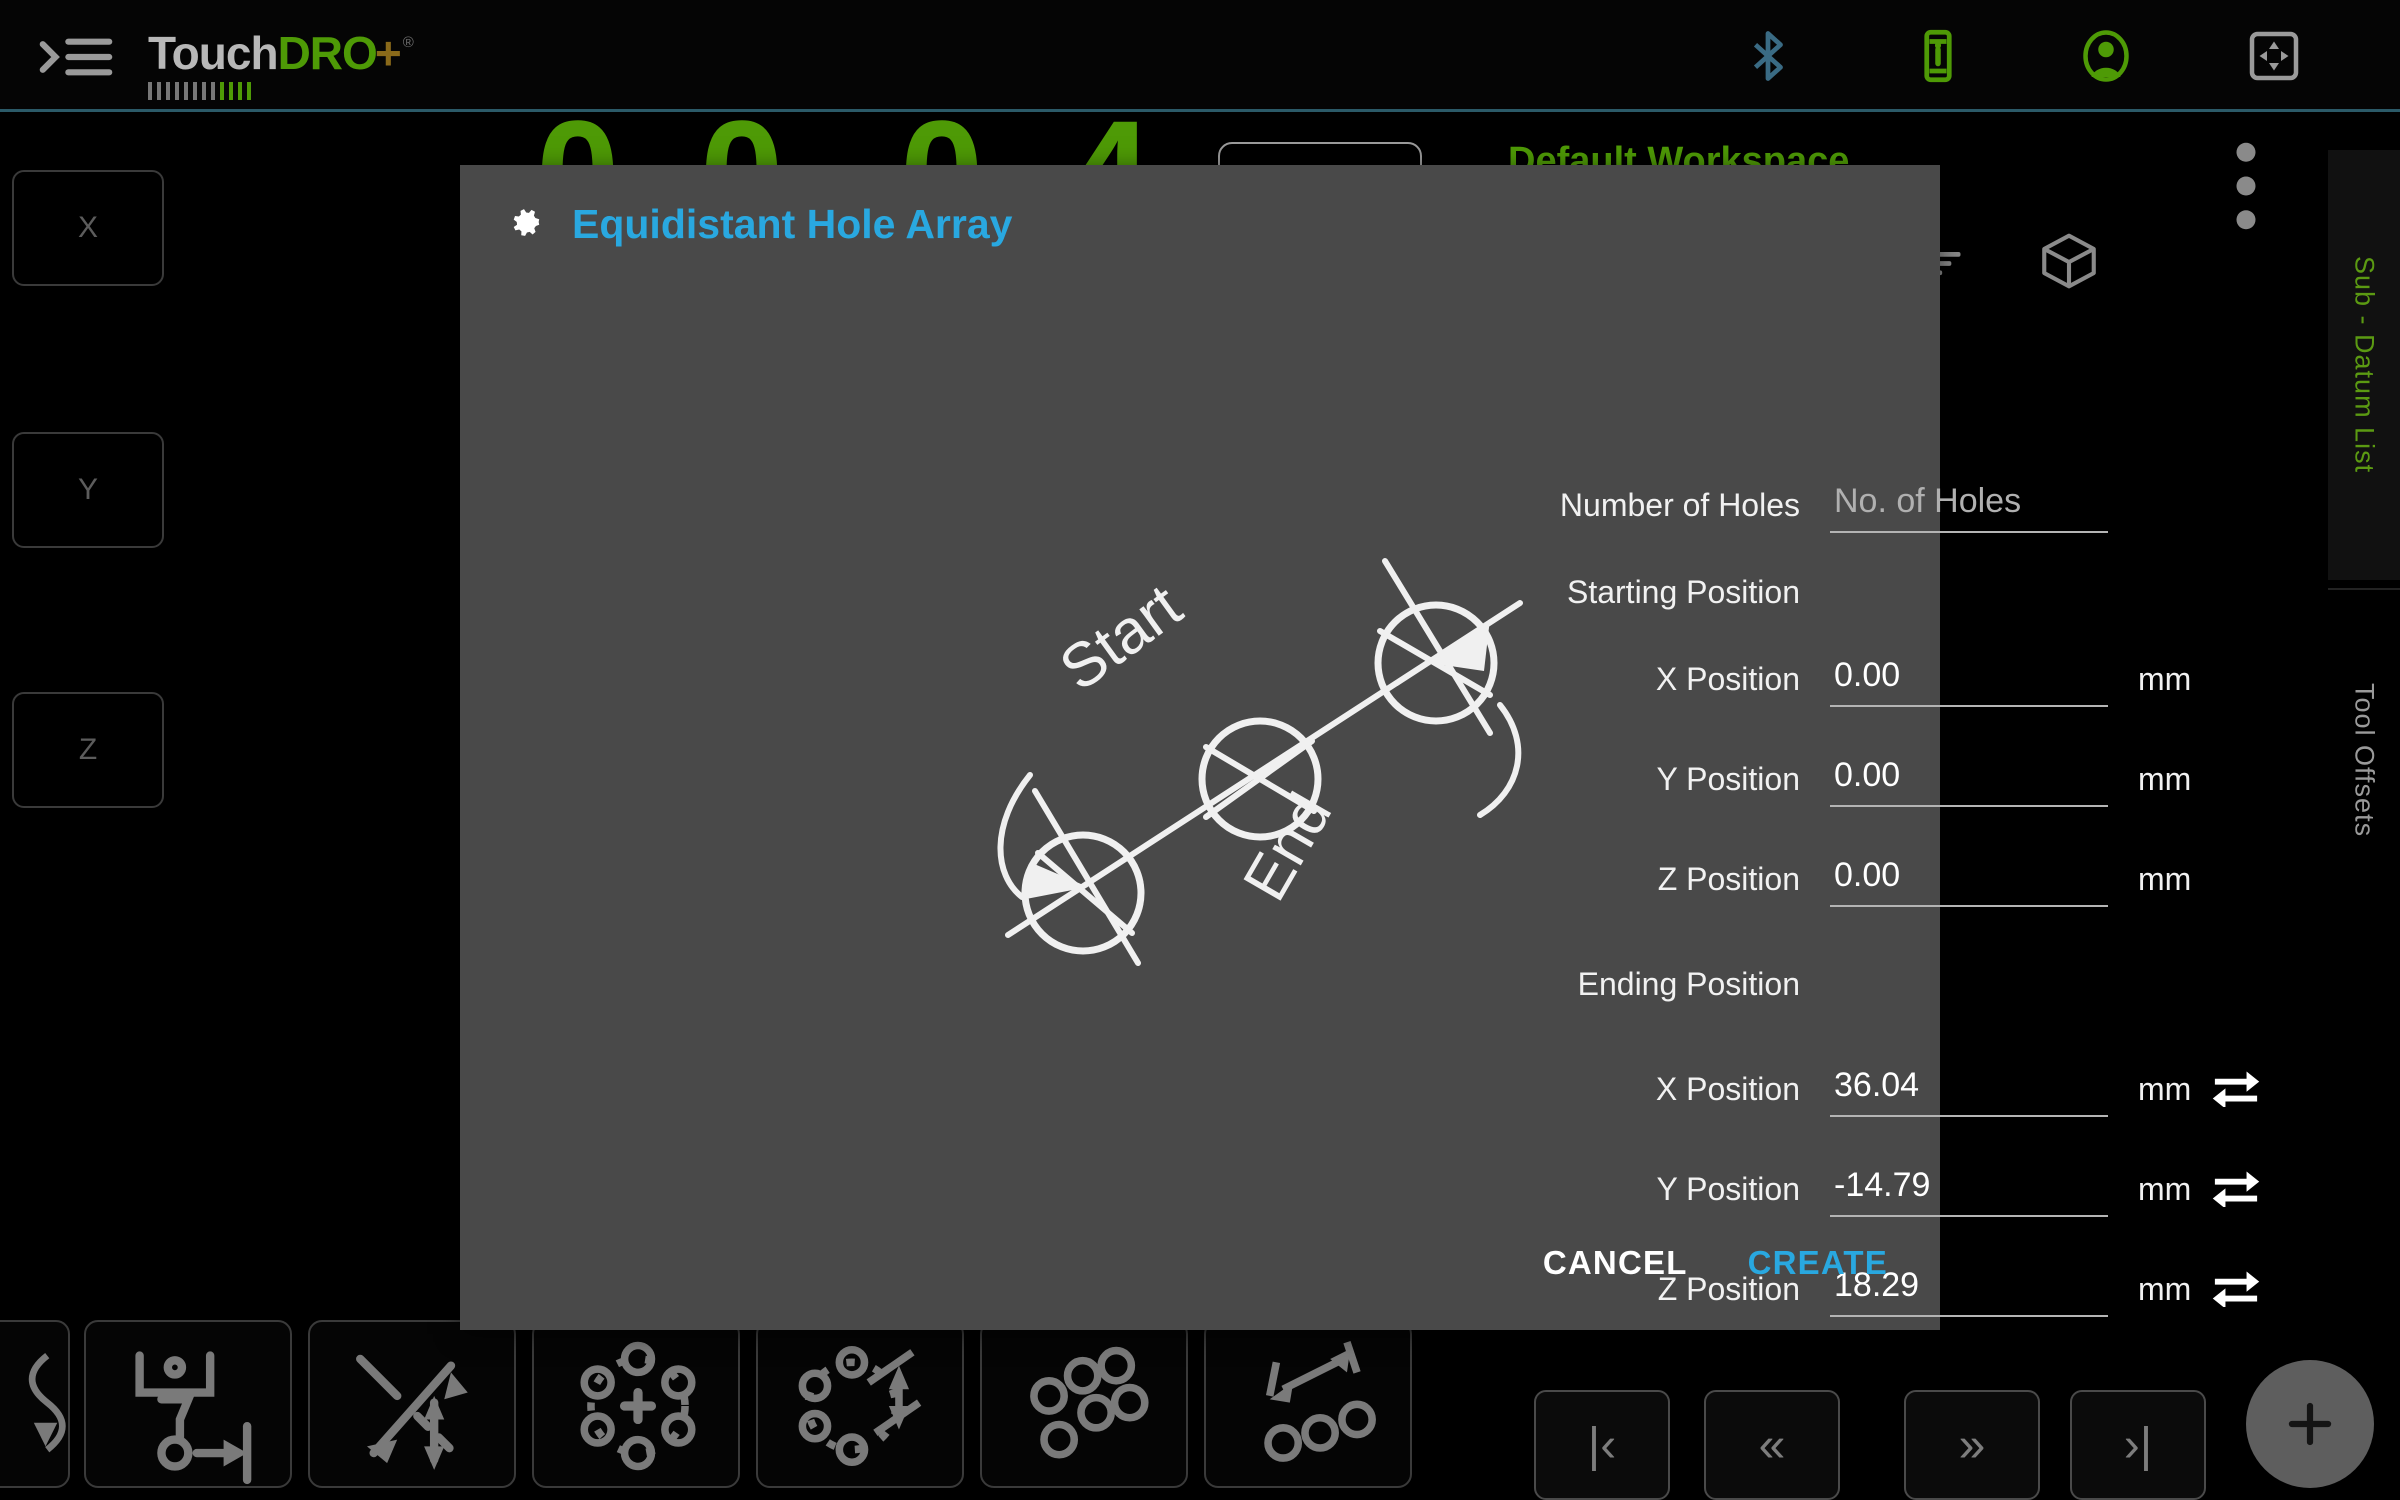 This screenshot has height=1500, width=2400. Describe the element at coordinates (1728, 1188) in the screenshot. I see `end-y-label: Y Position` at that location.